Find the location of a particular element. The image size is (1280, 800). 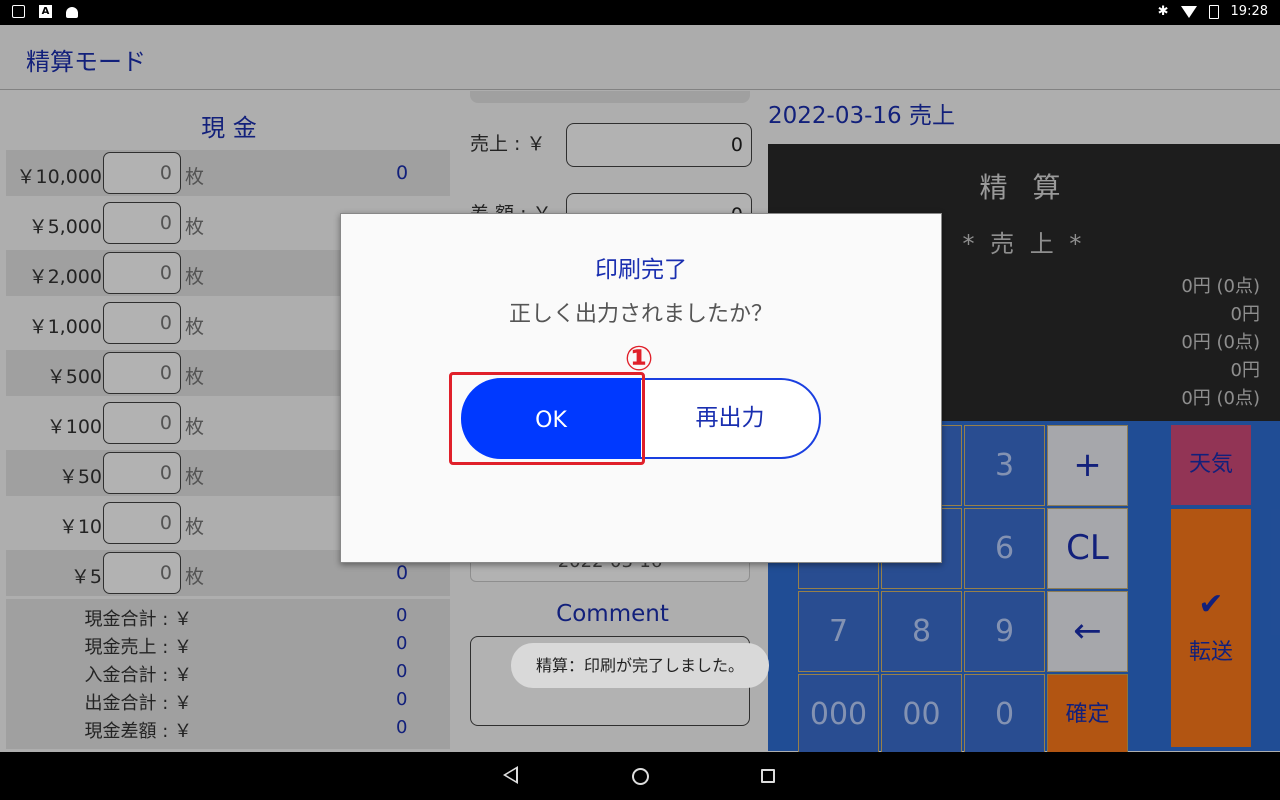

navigation-bar is located at coordinates (640, 776).